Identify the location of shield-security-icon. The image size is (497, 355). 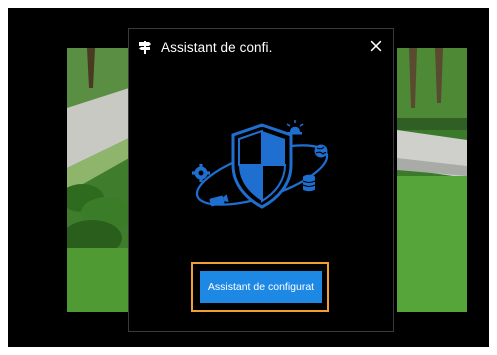
(262, 167).